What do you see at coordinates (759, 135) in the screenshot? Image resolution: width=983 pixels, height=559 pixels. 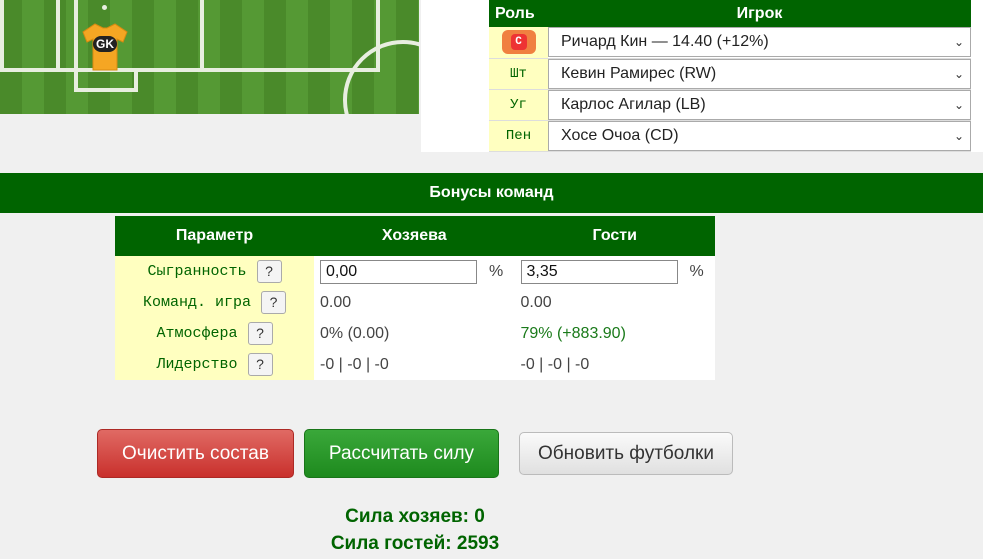 I see `penalty-select: Хосе Очоа (CD) ⌄` at bounding box center [759, 135].